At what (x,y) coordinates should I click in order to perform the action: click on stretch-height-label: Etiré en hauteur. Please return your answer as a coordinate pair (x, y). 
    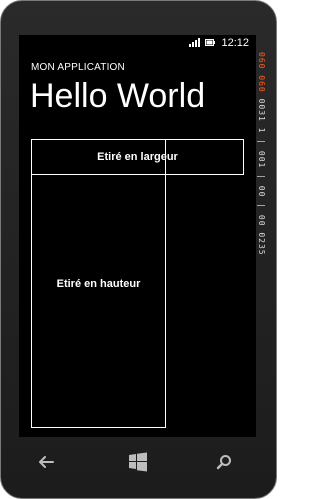
    Looking at the image, I should click on (98, 283).